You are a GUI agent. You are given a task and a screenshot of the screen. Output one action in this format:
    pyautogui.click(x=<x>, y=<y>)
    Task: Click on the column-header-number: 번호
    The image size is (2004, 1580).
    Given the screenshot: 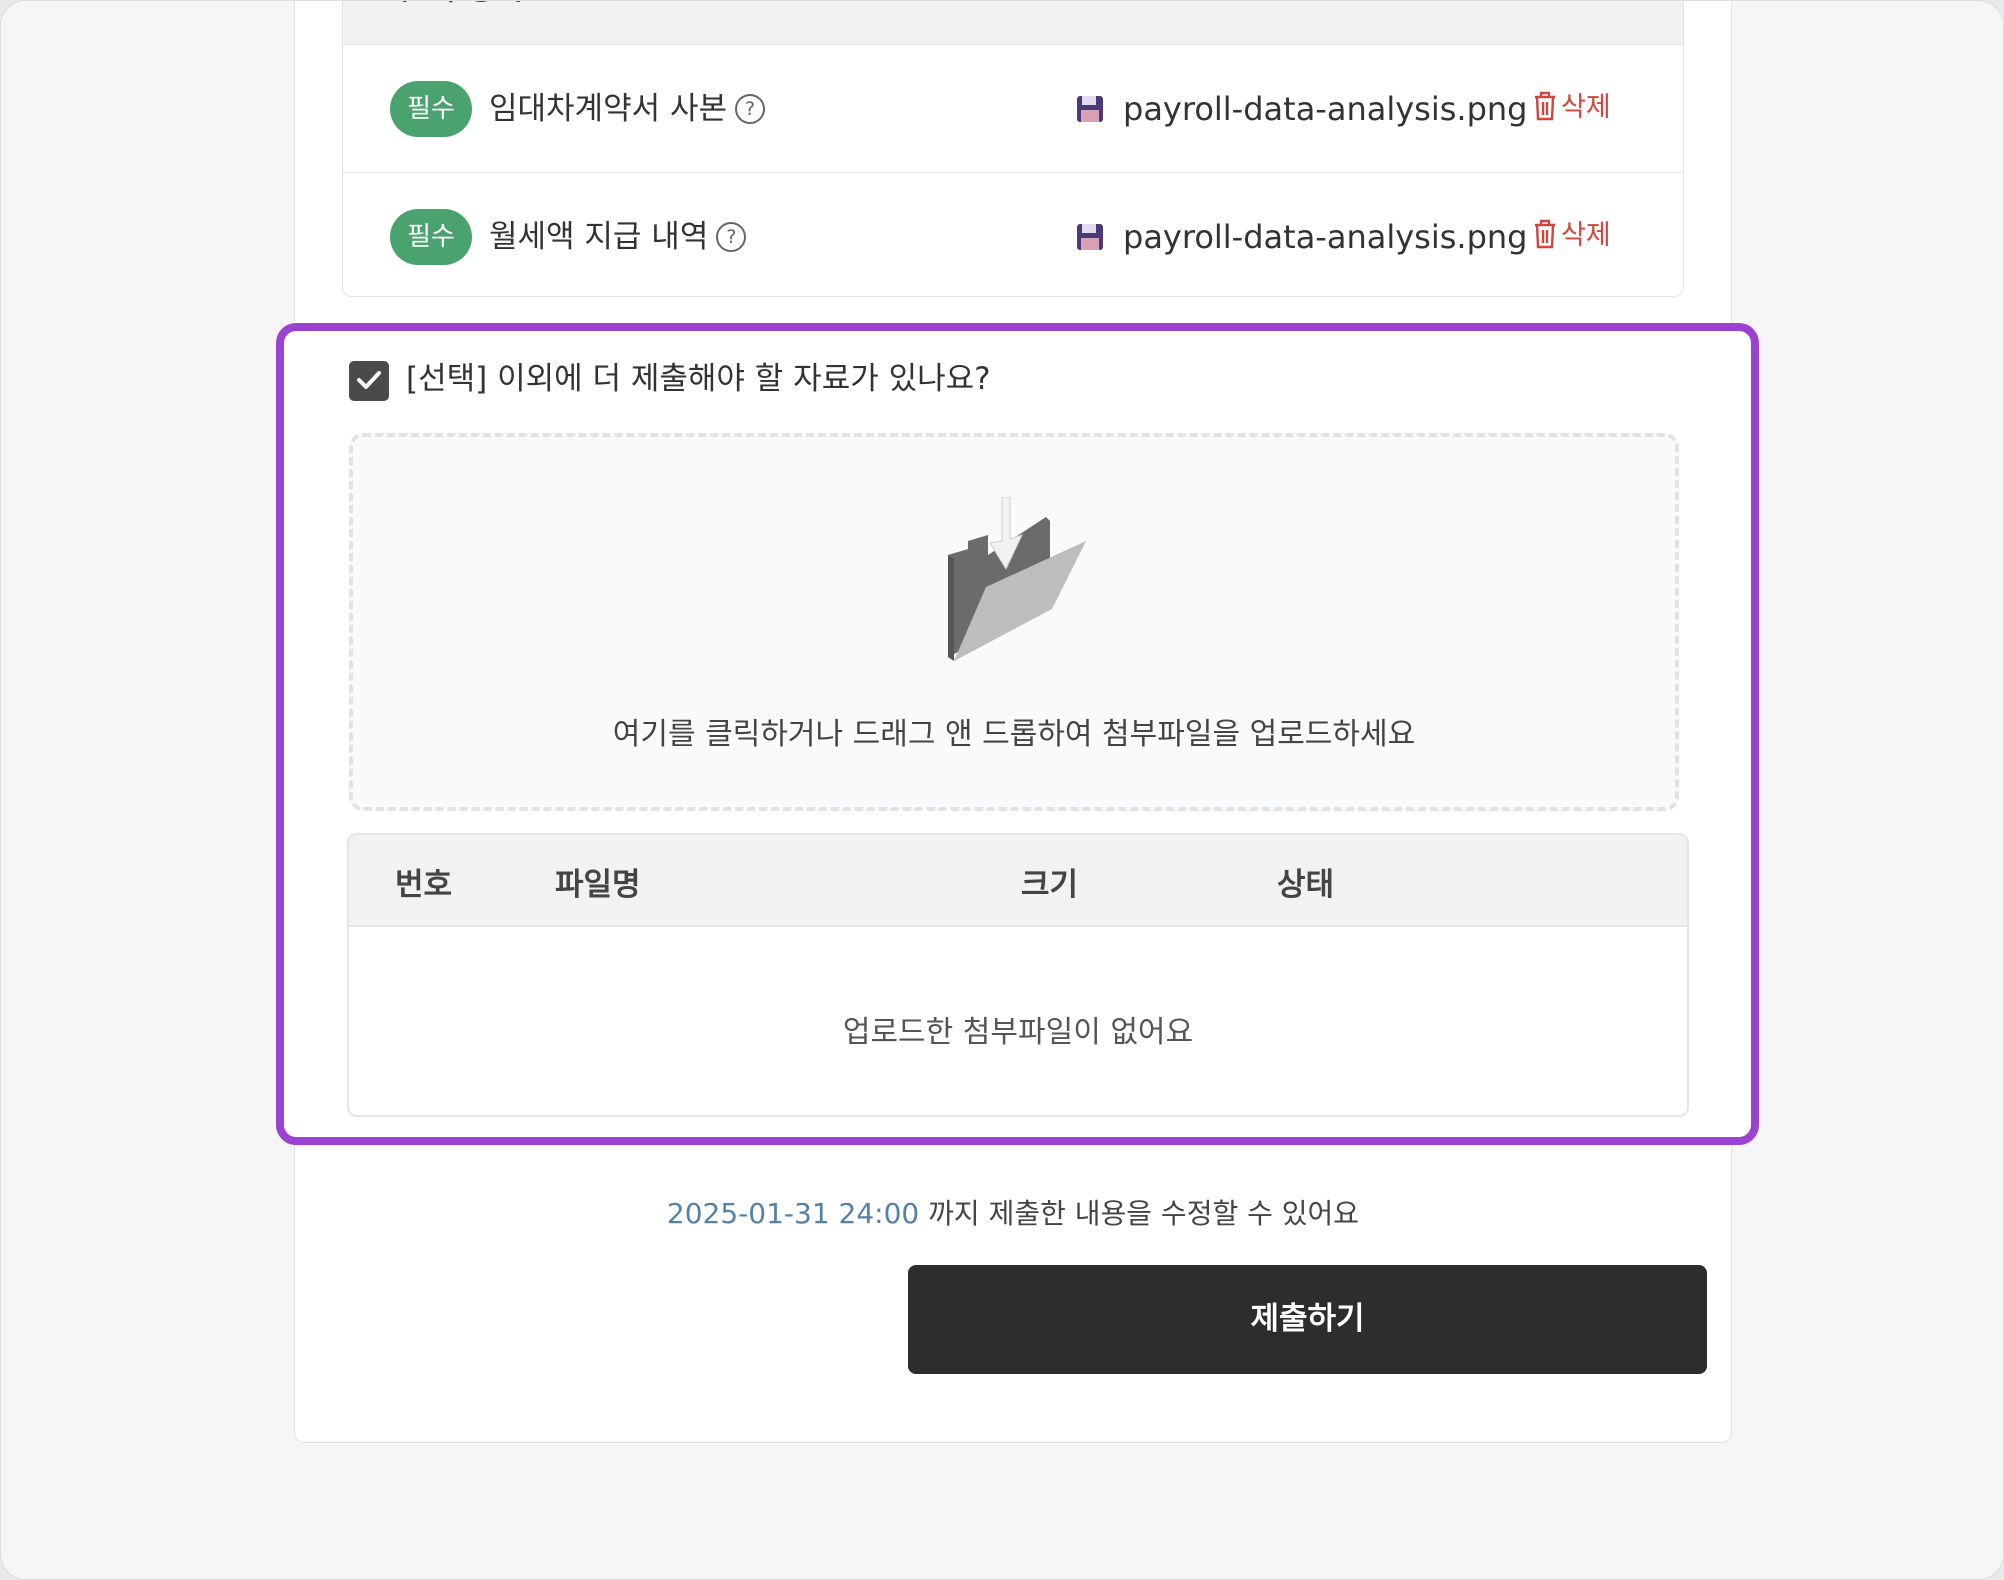 What is the action you would take?
    pyautogui.click(x=424, y=885)
    